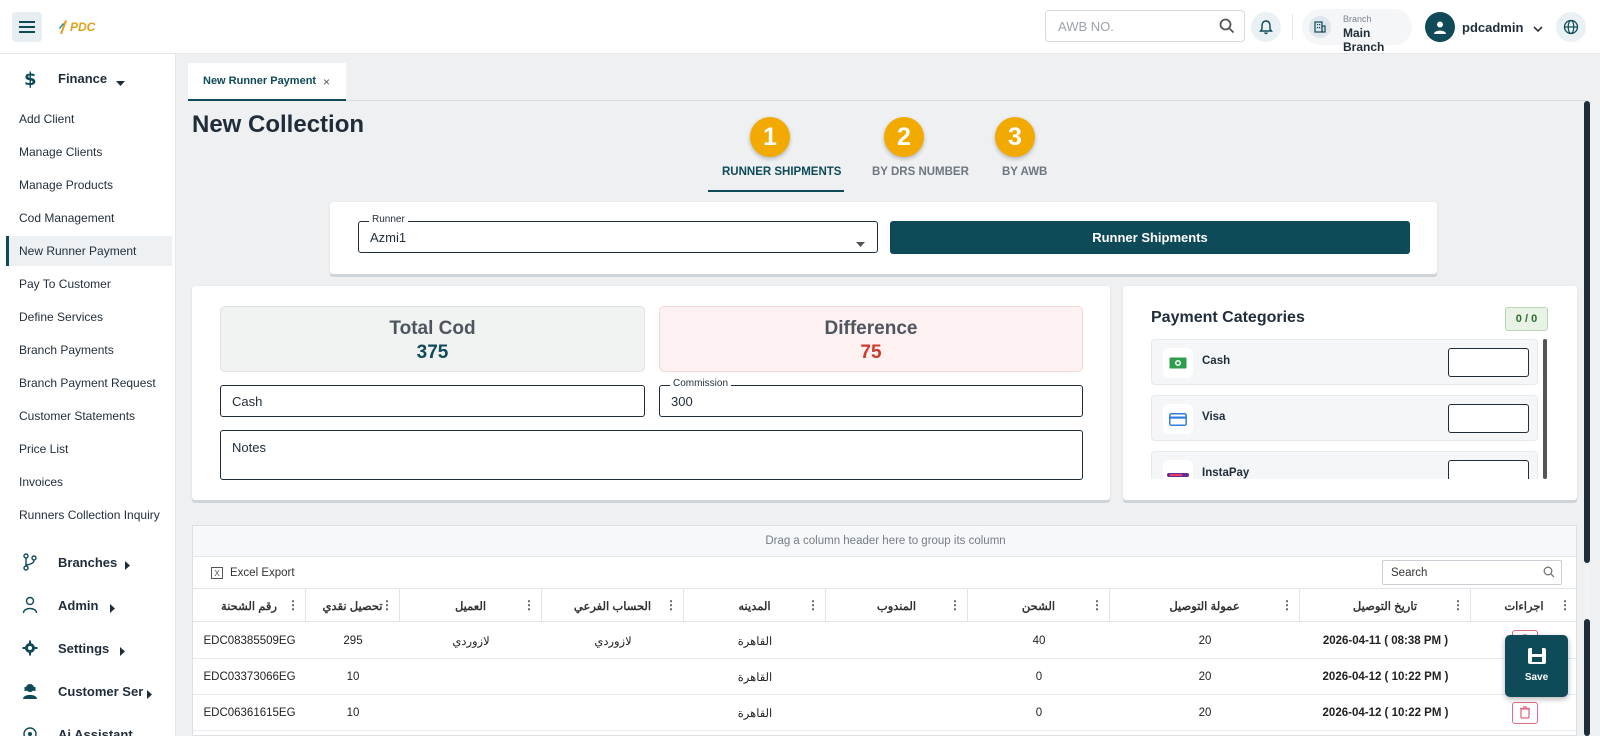  I want to click on payment-category-visa: Visa, so click(1344, 418).